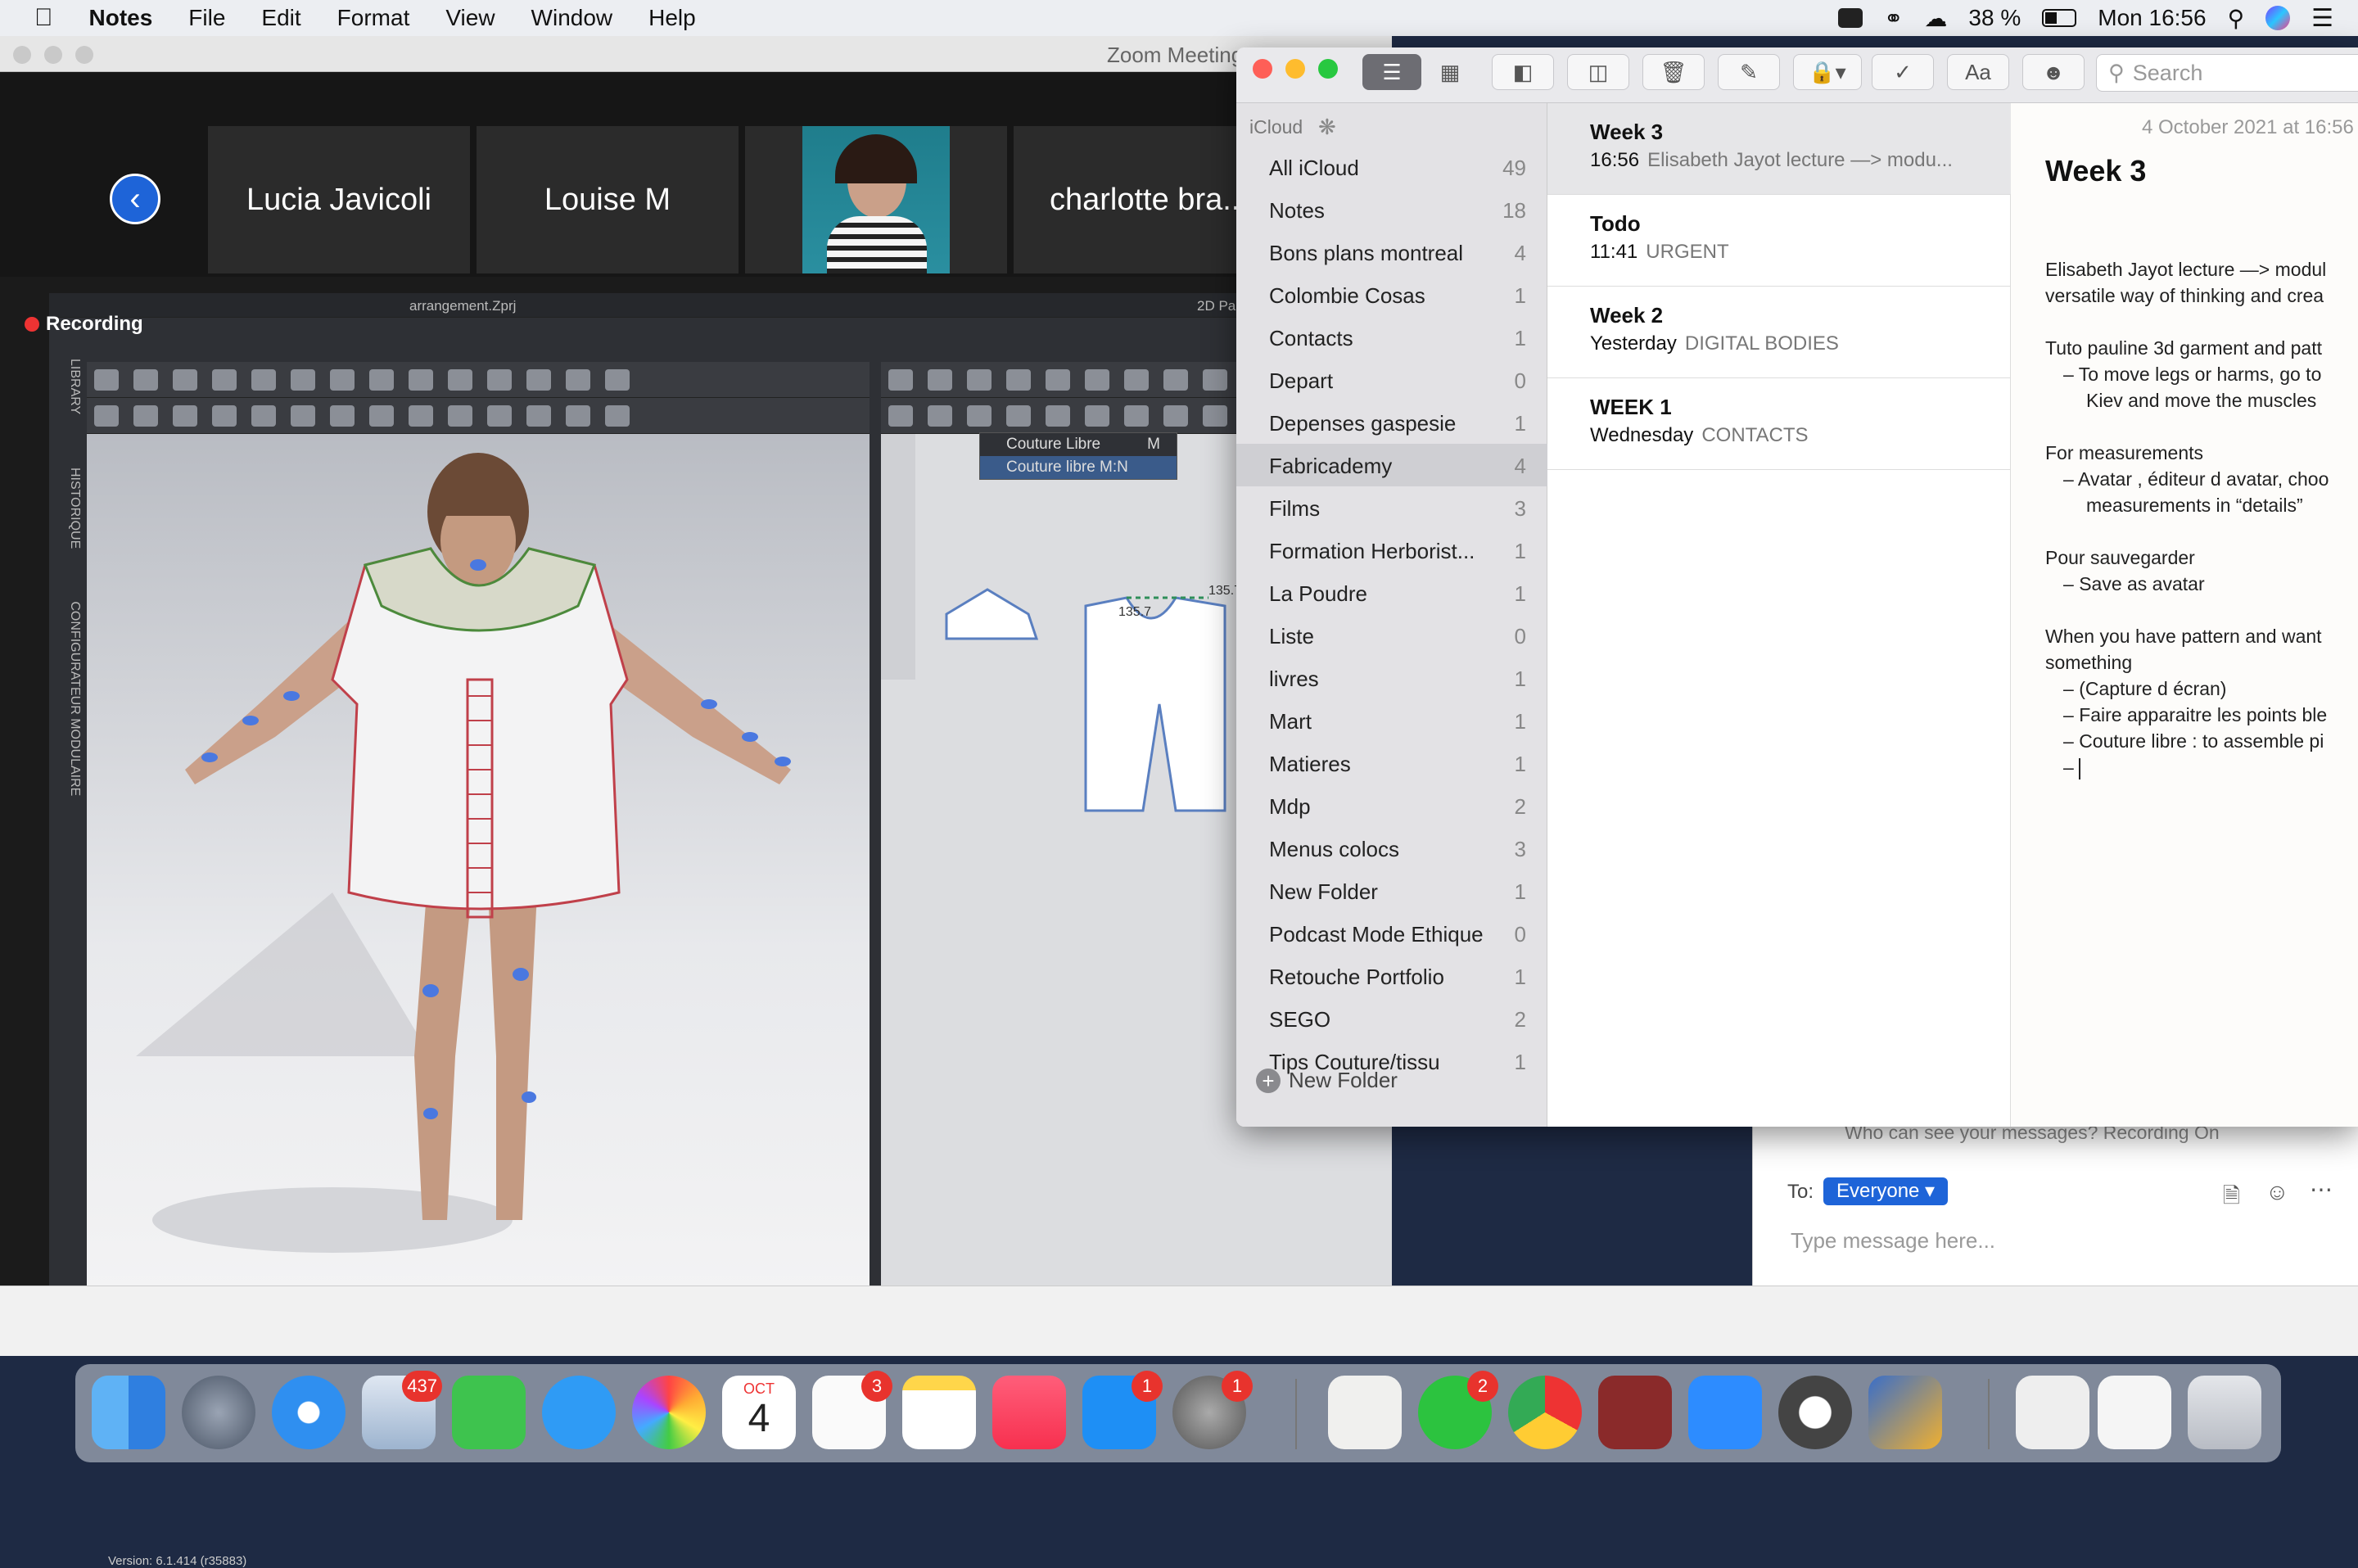 The image size is (2358, 1568). What do you see at coordinates (1391, 551) in the screenshot?
I see `folder-item: Formation Herborist... 1` at bounding box center [1391, 551].